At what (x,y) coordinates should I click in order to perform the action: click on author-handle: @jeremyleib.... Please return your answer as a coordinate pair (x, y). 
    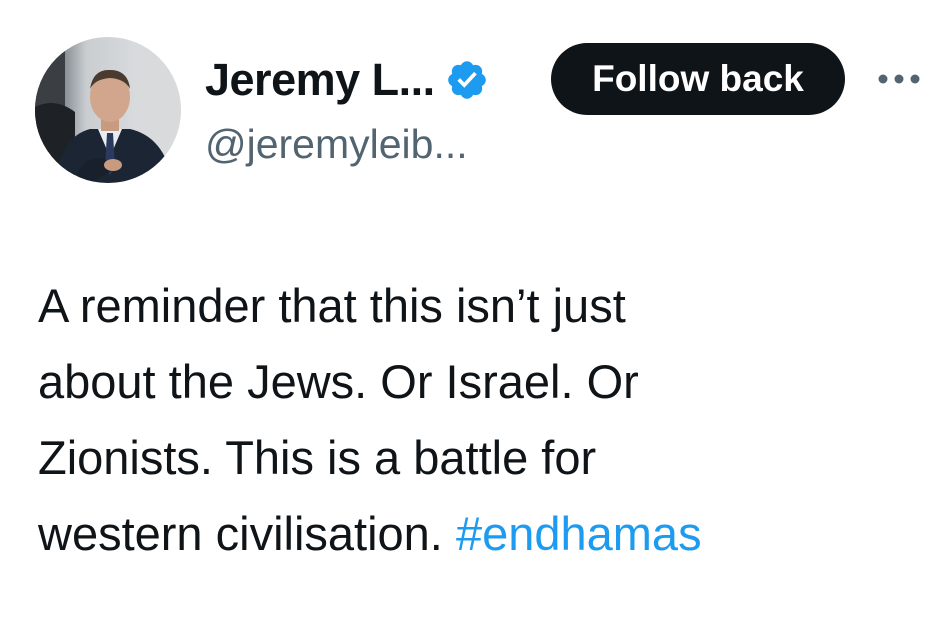
    Looking at the image, I should click on (336, 144).